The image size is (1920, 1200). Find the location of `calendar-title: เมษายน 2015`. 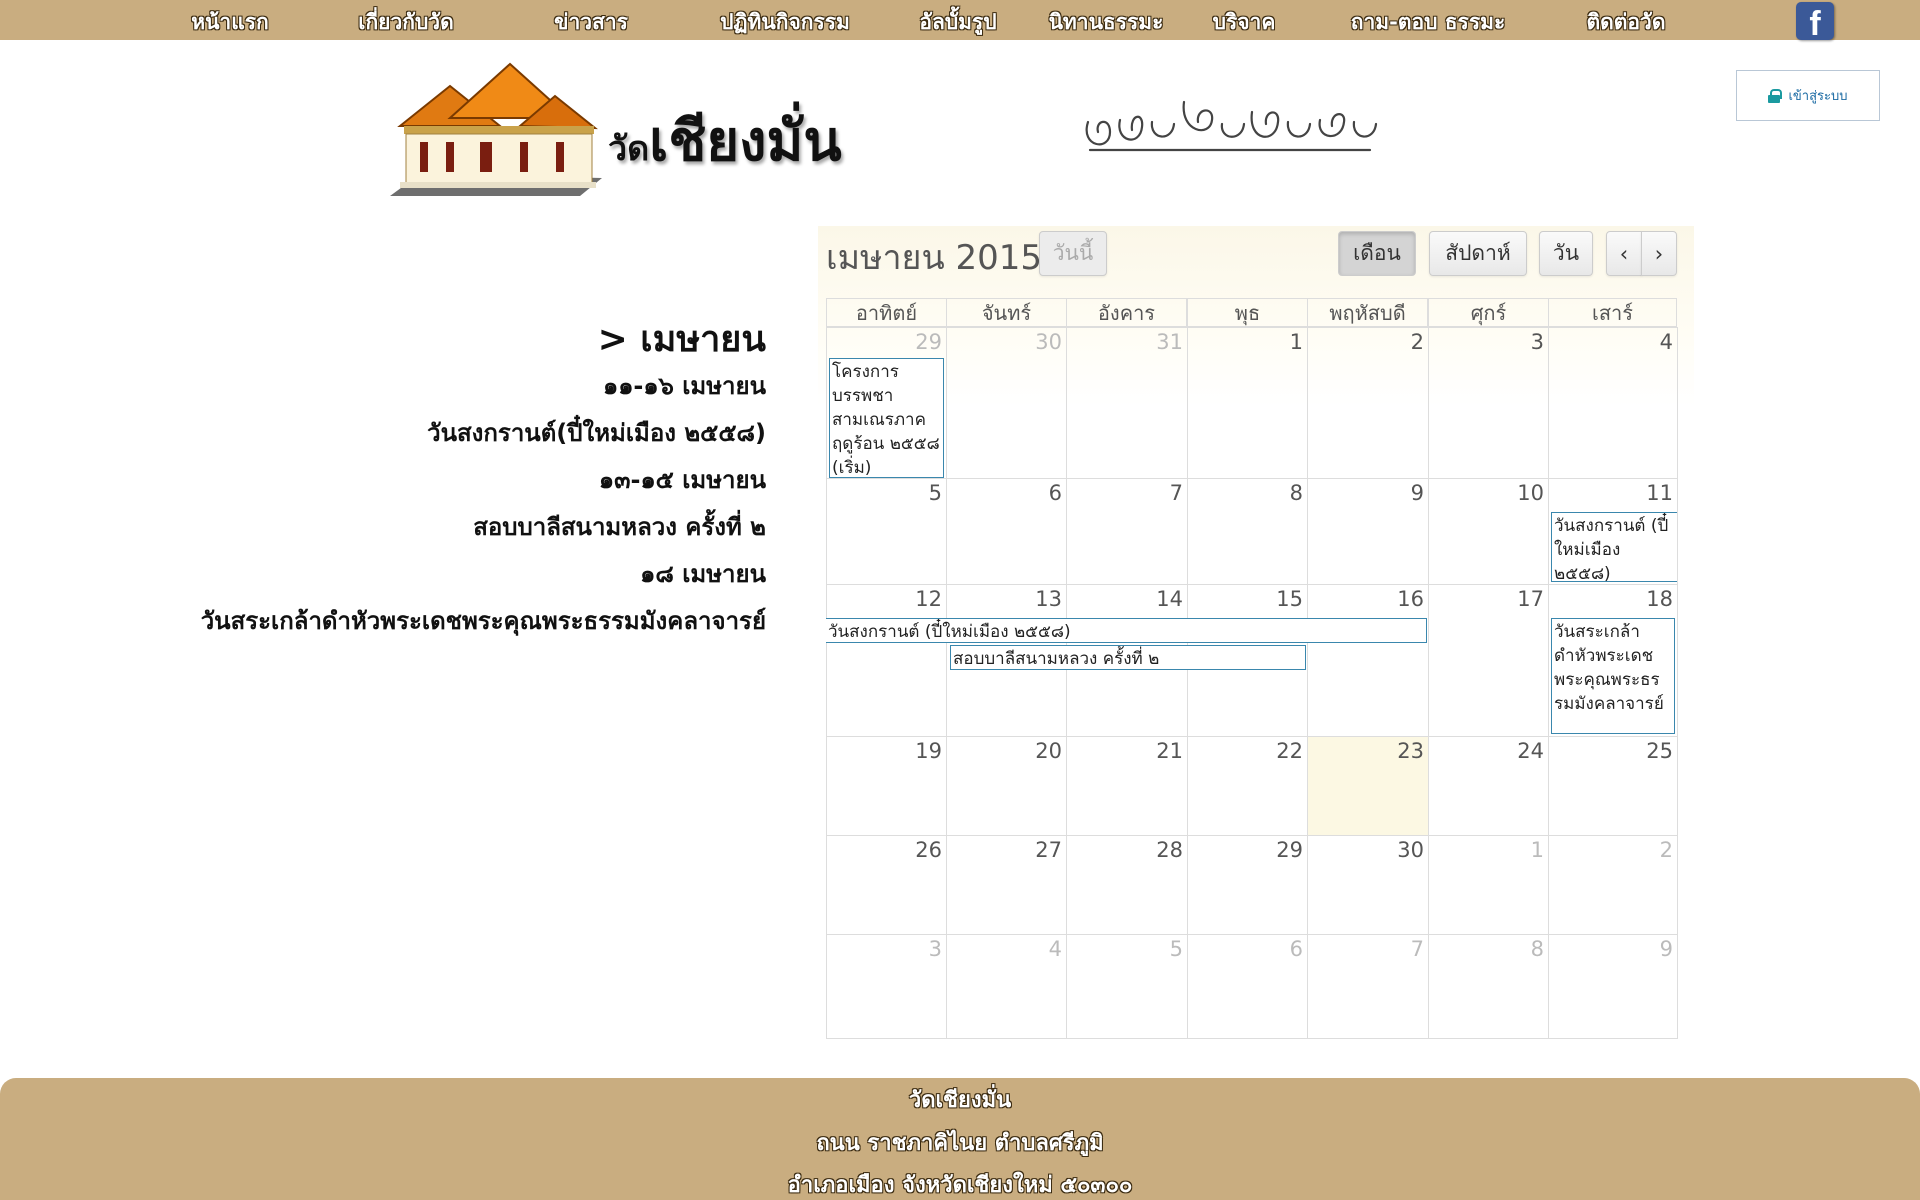

calendar-title: เมษายน 2015 is located at coordinates (934, 258).